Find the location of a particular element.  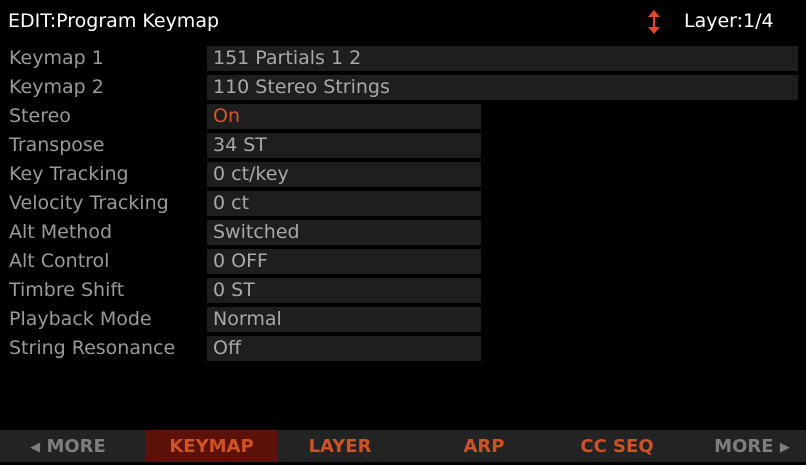

tab-cc-seq-label: CC SEQ is located at coordinates (617, 446).